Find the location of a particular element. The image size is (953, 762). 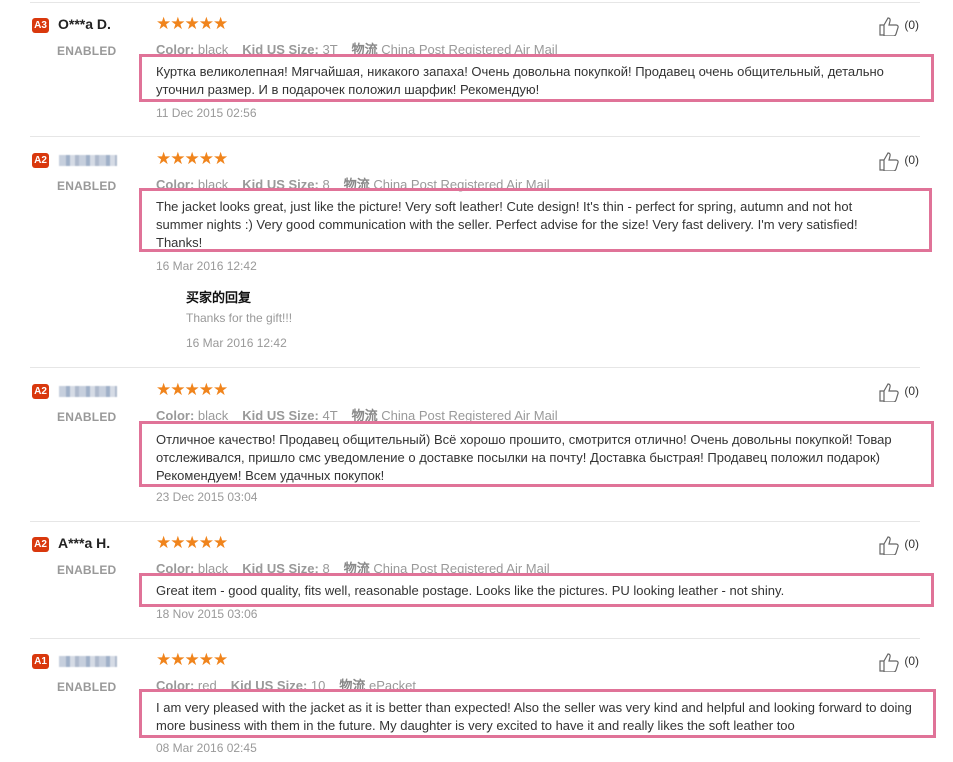

buyer-reply-text: Thanks for the gift!!! is located at coordinates (239, 318).